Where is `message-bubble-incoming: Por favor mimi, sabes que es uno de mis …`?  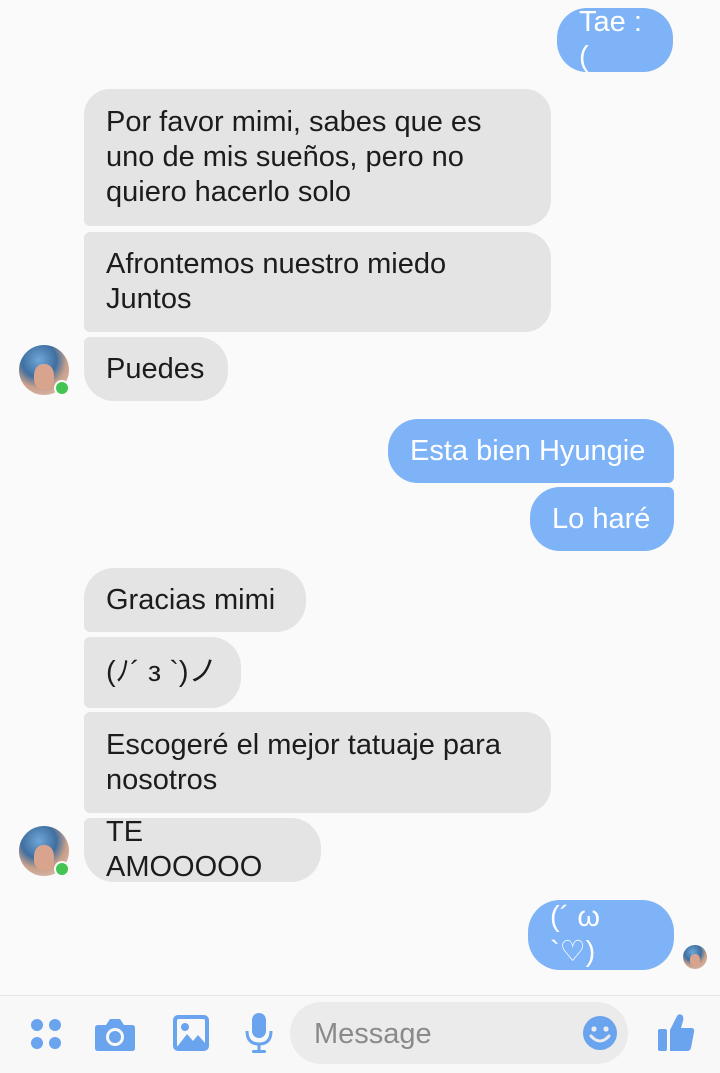 message-bubble-incoming: Por favor mimi, sabes que es uno de mis … is located at coordinates (317, 157).